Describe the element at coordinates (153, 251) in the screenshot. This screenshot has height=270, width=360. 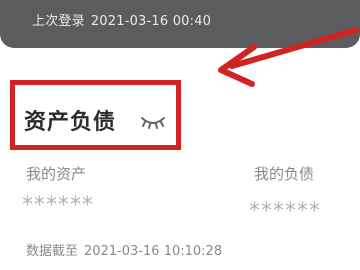
I see `data-as-of-time: 2021-03-16 10:10:28` at that location.